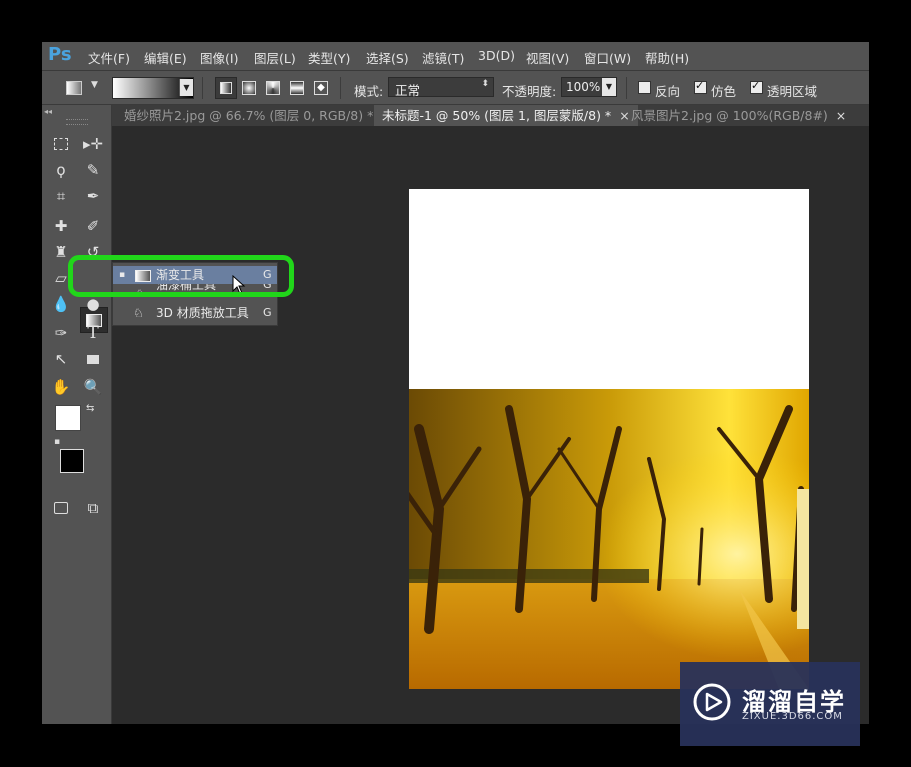 This screenshot has height=767, width=911. Describe the element at coordinates (329, 57) in the screenshot. I see `menu-type: 类型(Y)` at that location.